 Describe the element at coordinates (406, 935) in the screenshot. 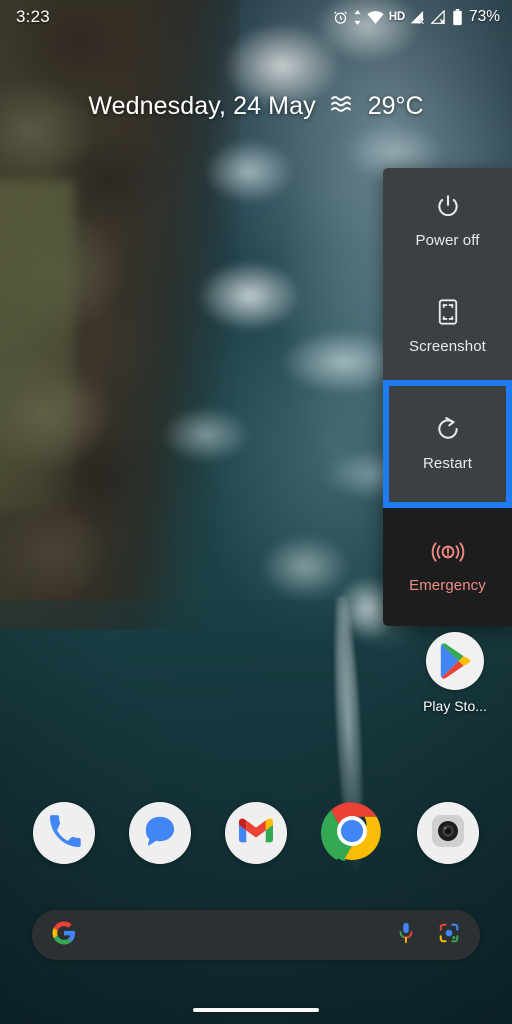

I see `microphone-icon` at that location.